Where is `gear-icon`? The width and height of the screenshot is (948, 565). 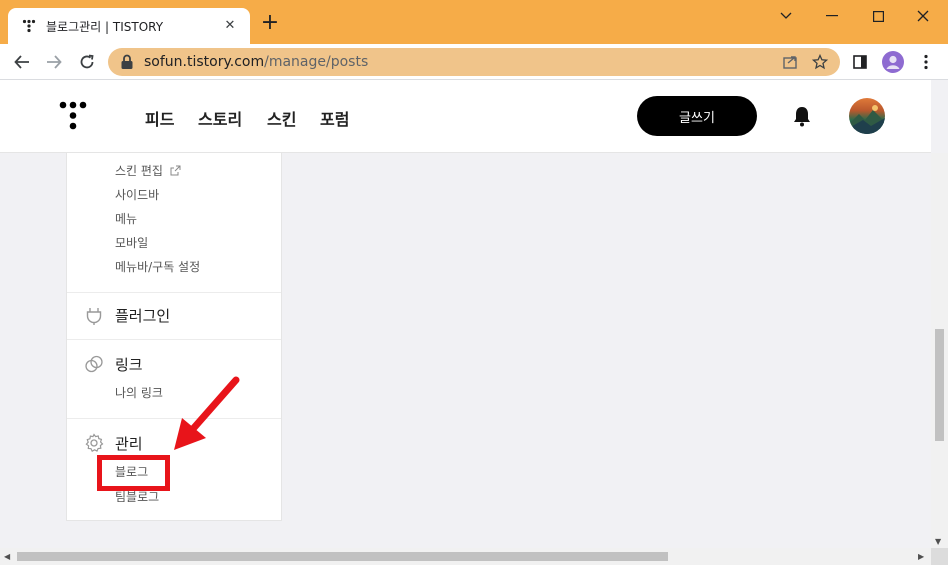 gear-icon is located at coordinates (94, 443).